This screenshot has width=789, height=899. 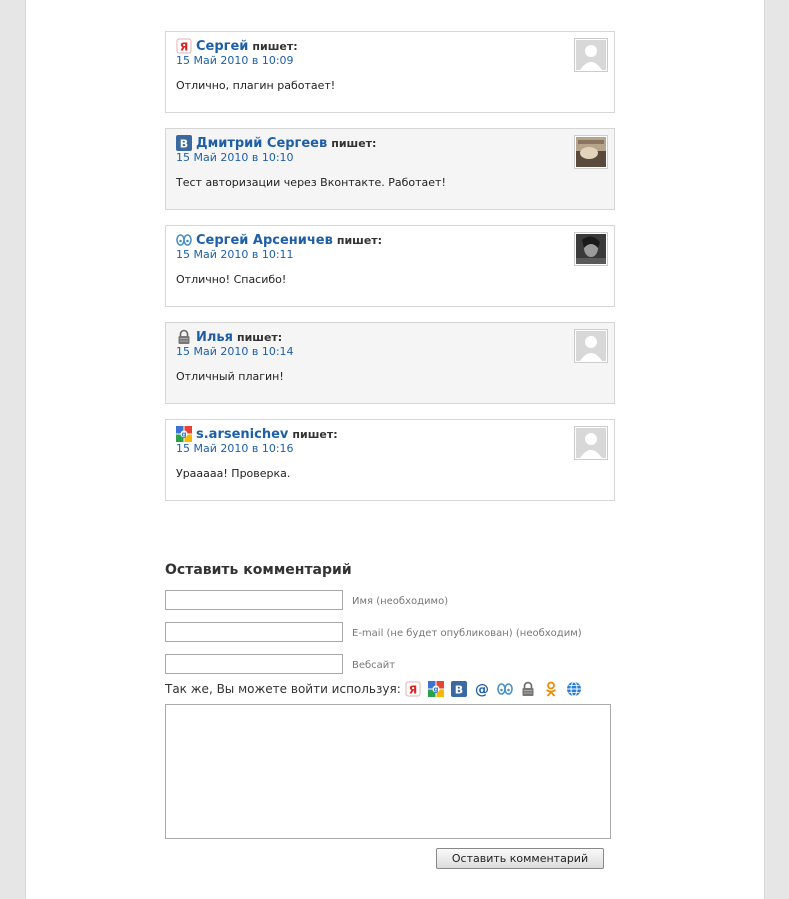 What do you see at coordinates (235, 157) in the screenshot?
I see `comment-date: 15 Май 2010 в 10:10` at bounding box center [235, 157].